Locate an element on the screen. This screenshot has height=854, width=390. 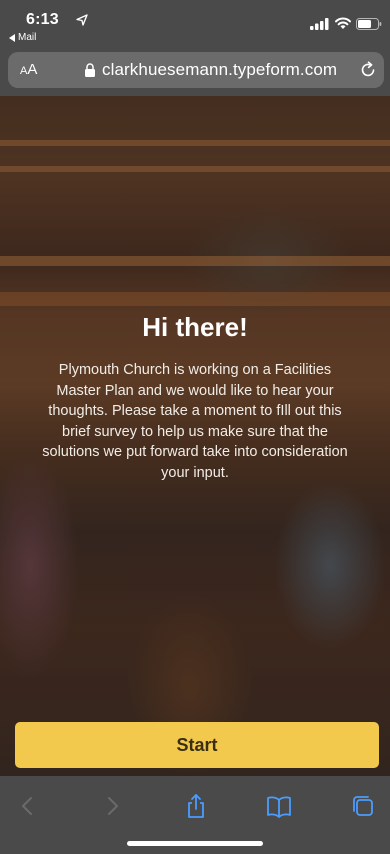
address-bar: AA clarkhuesemann.typeform.com is located at coordinates (196, 70).